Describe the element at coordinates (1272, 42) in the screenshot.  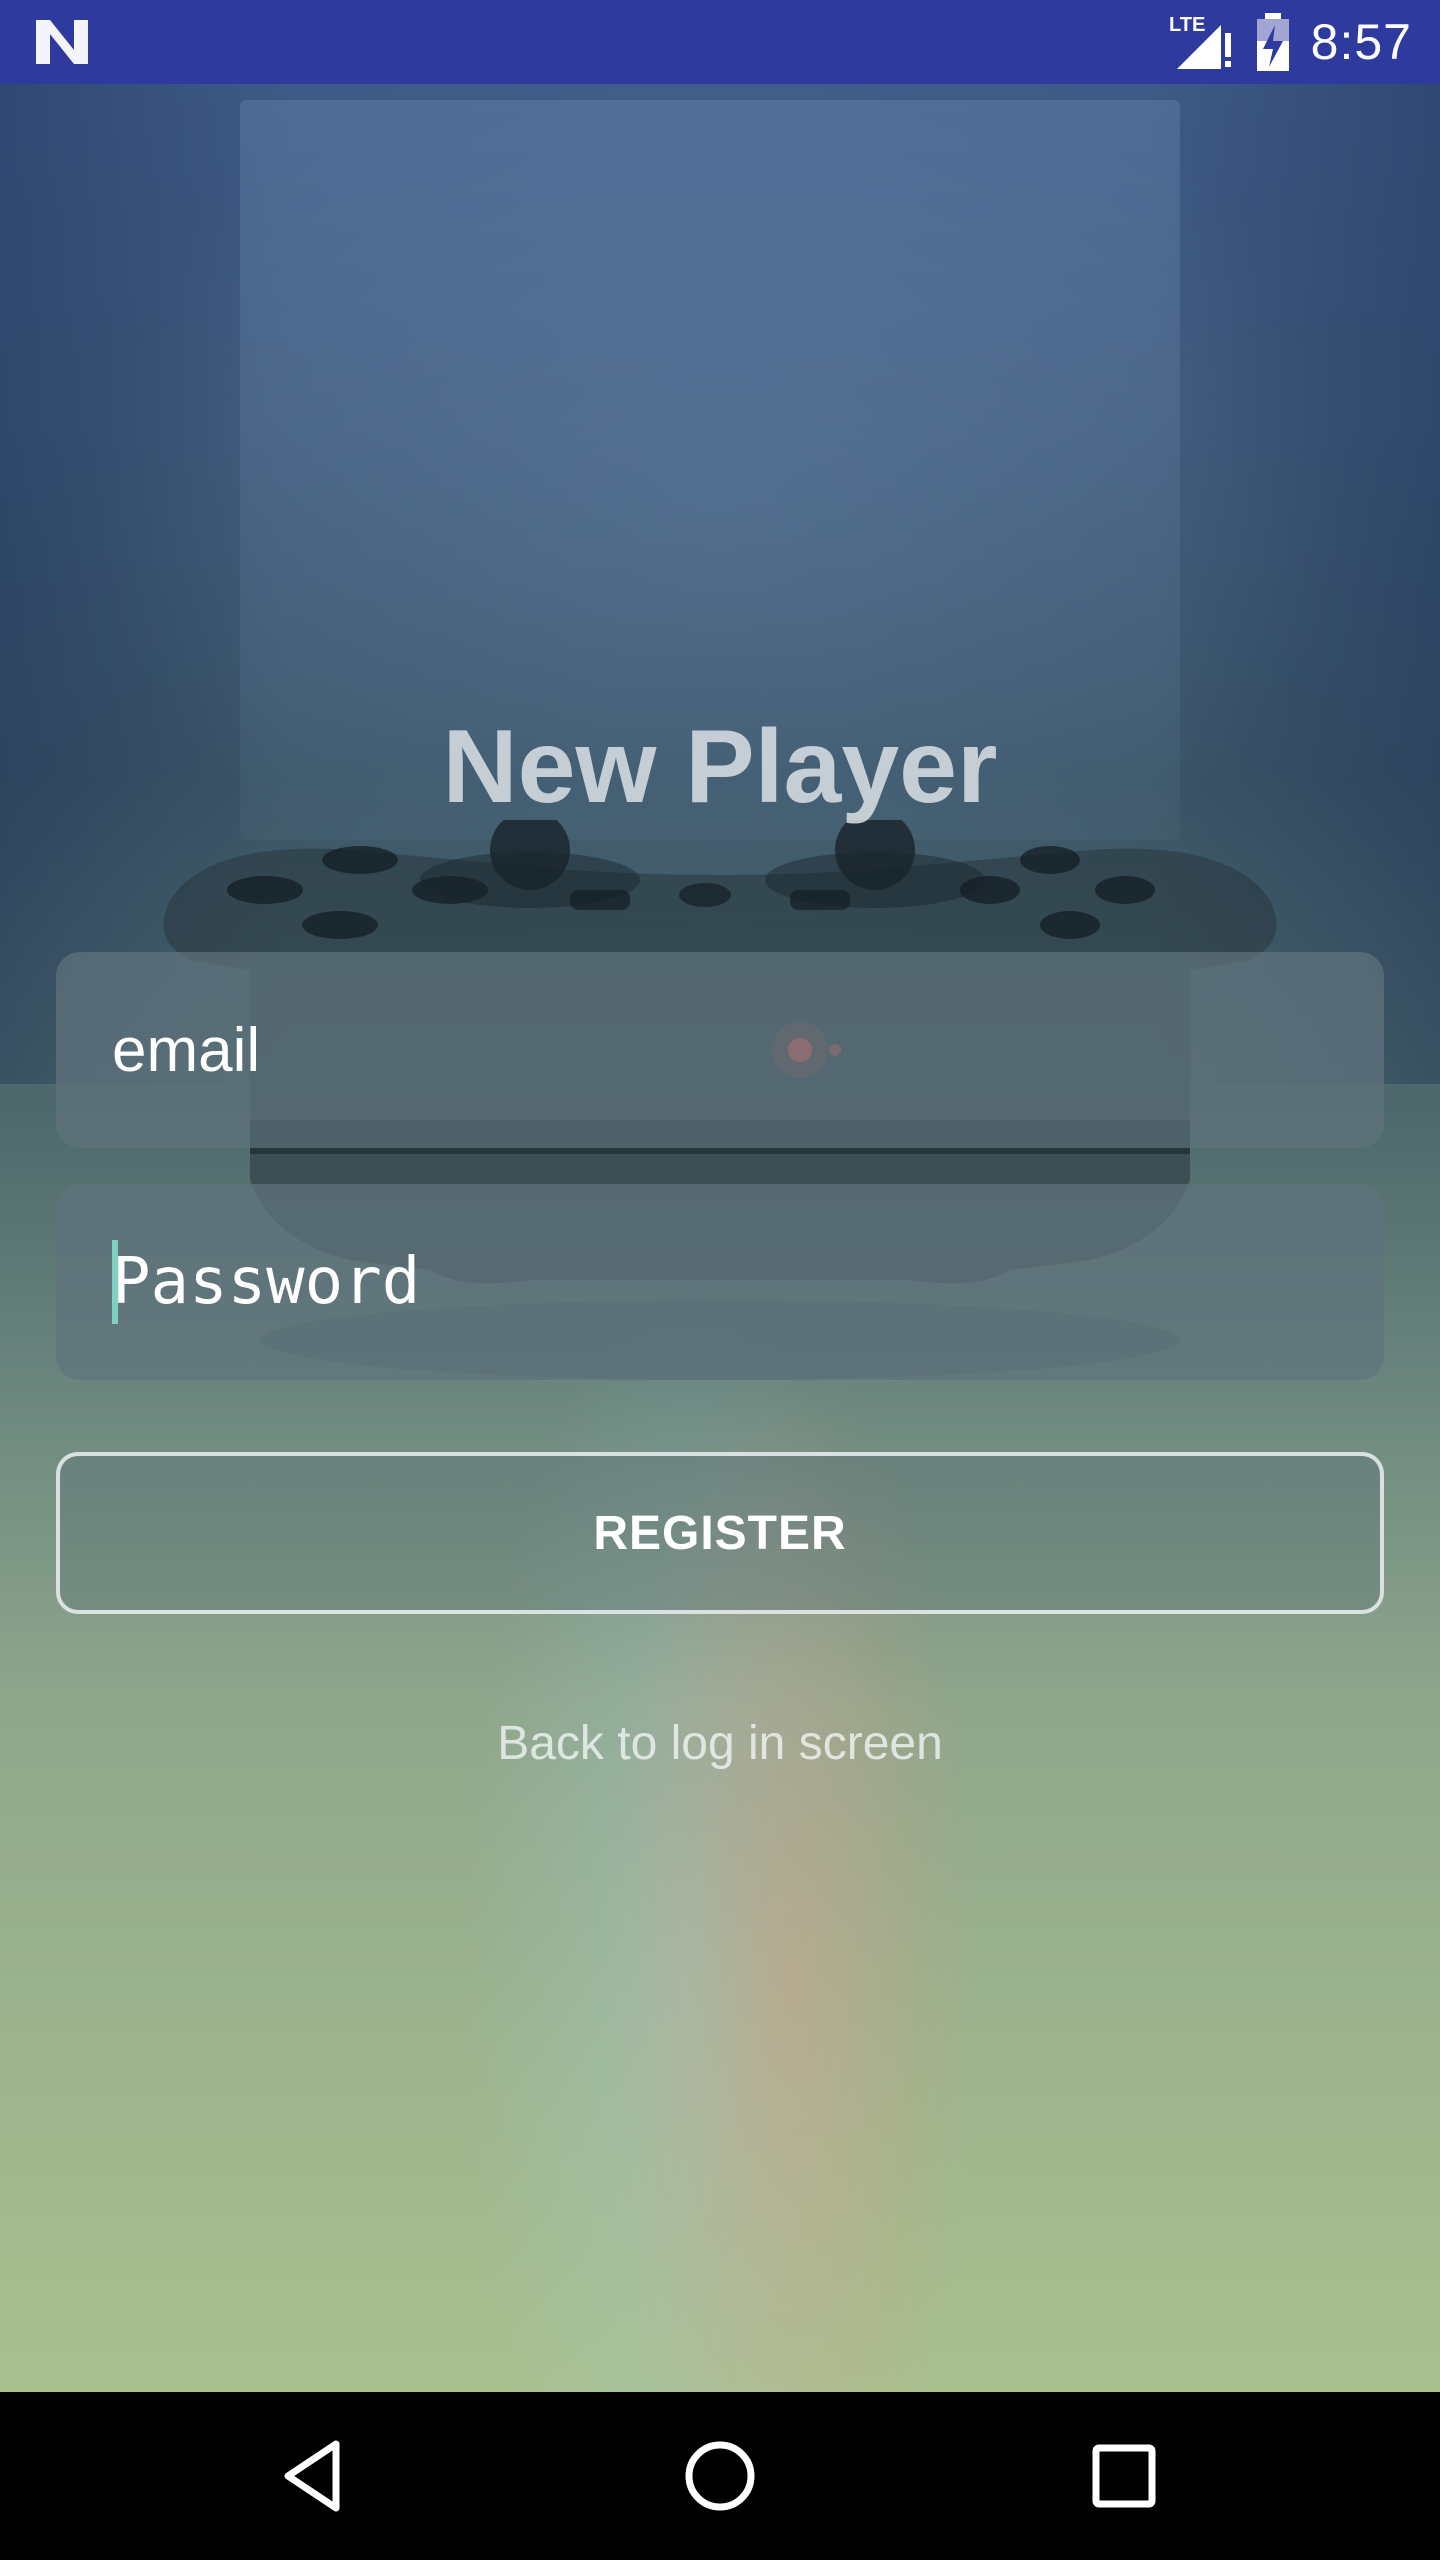
I see `battery-charging-icon` at that location.